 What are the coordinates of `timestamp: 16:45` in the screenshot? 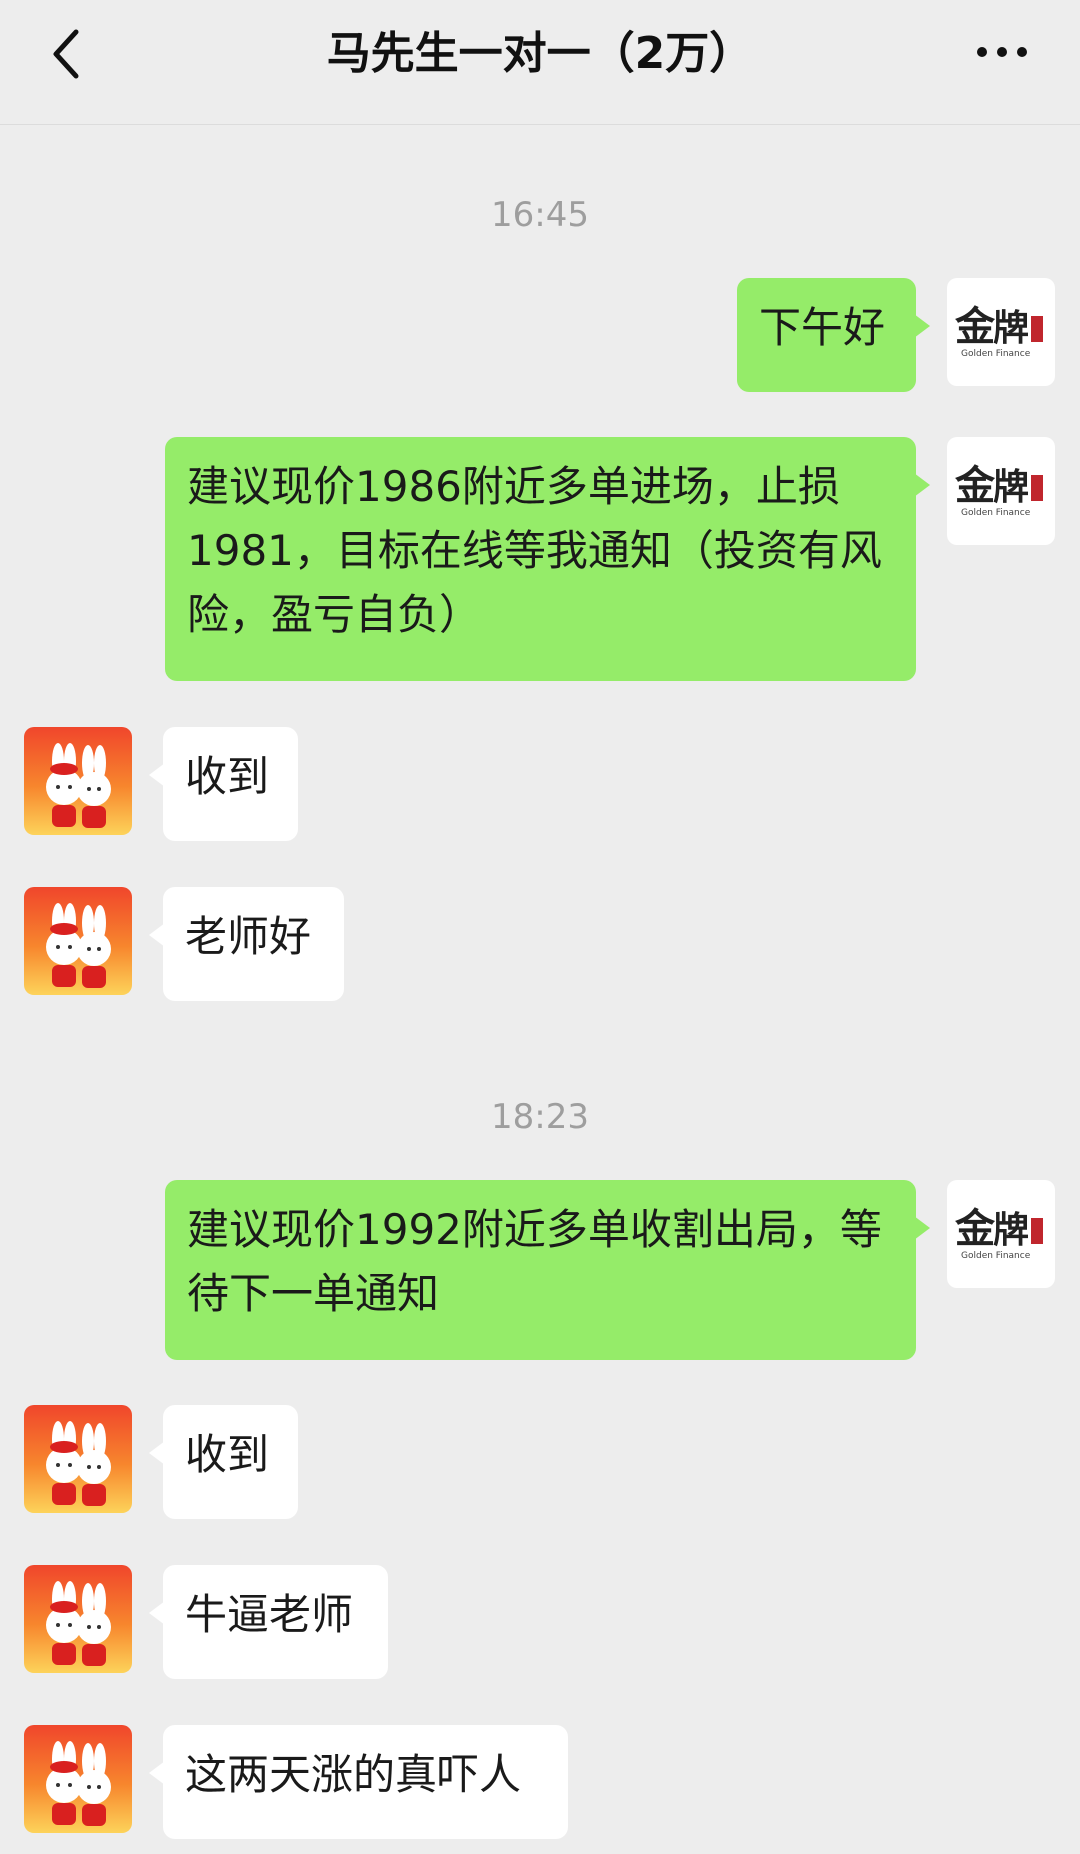 It's located at (540, 215).